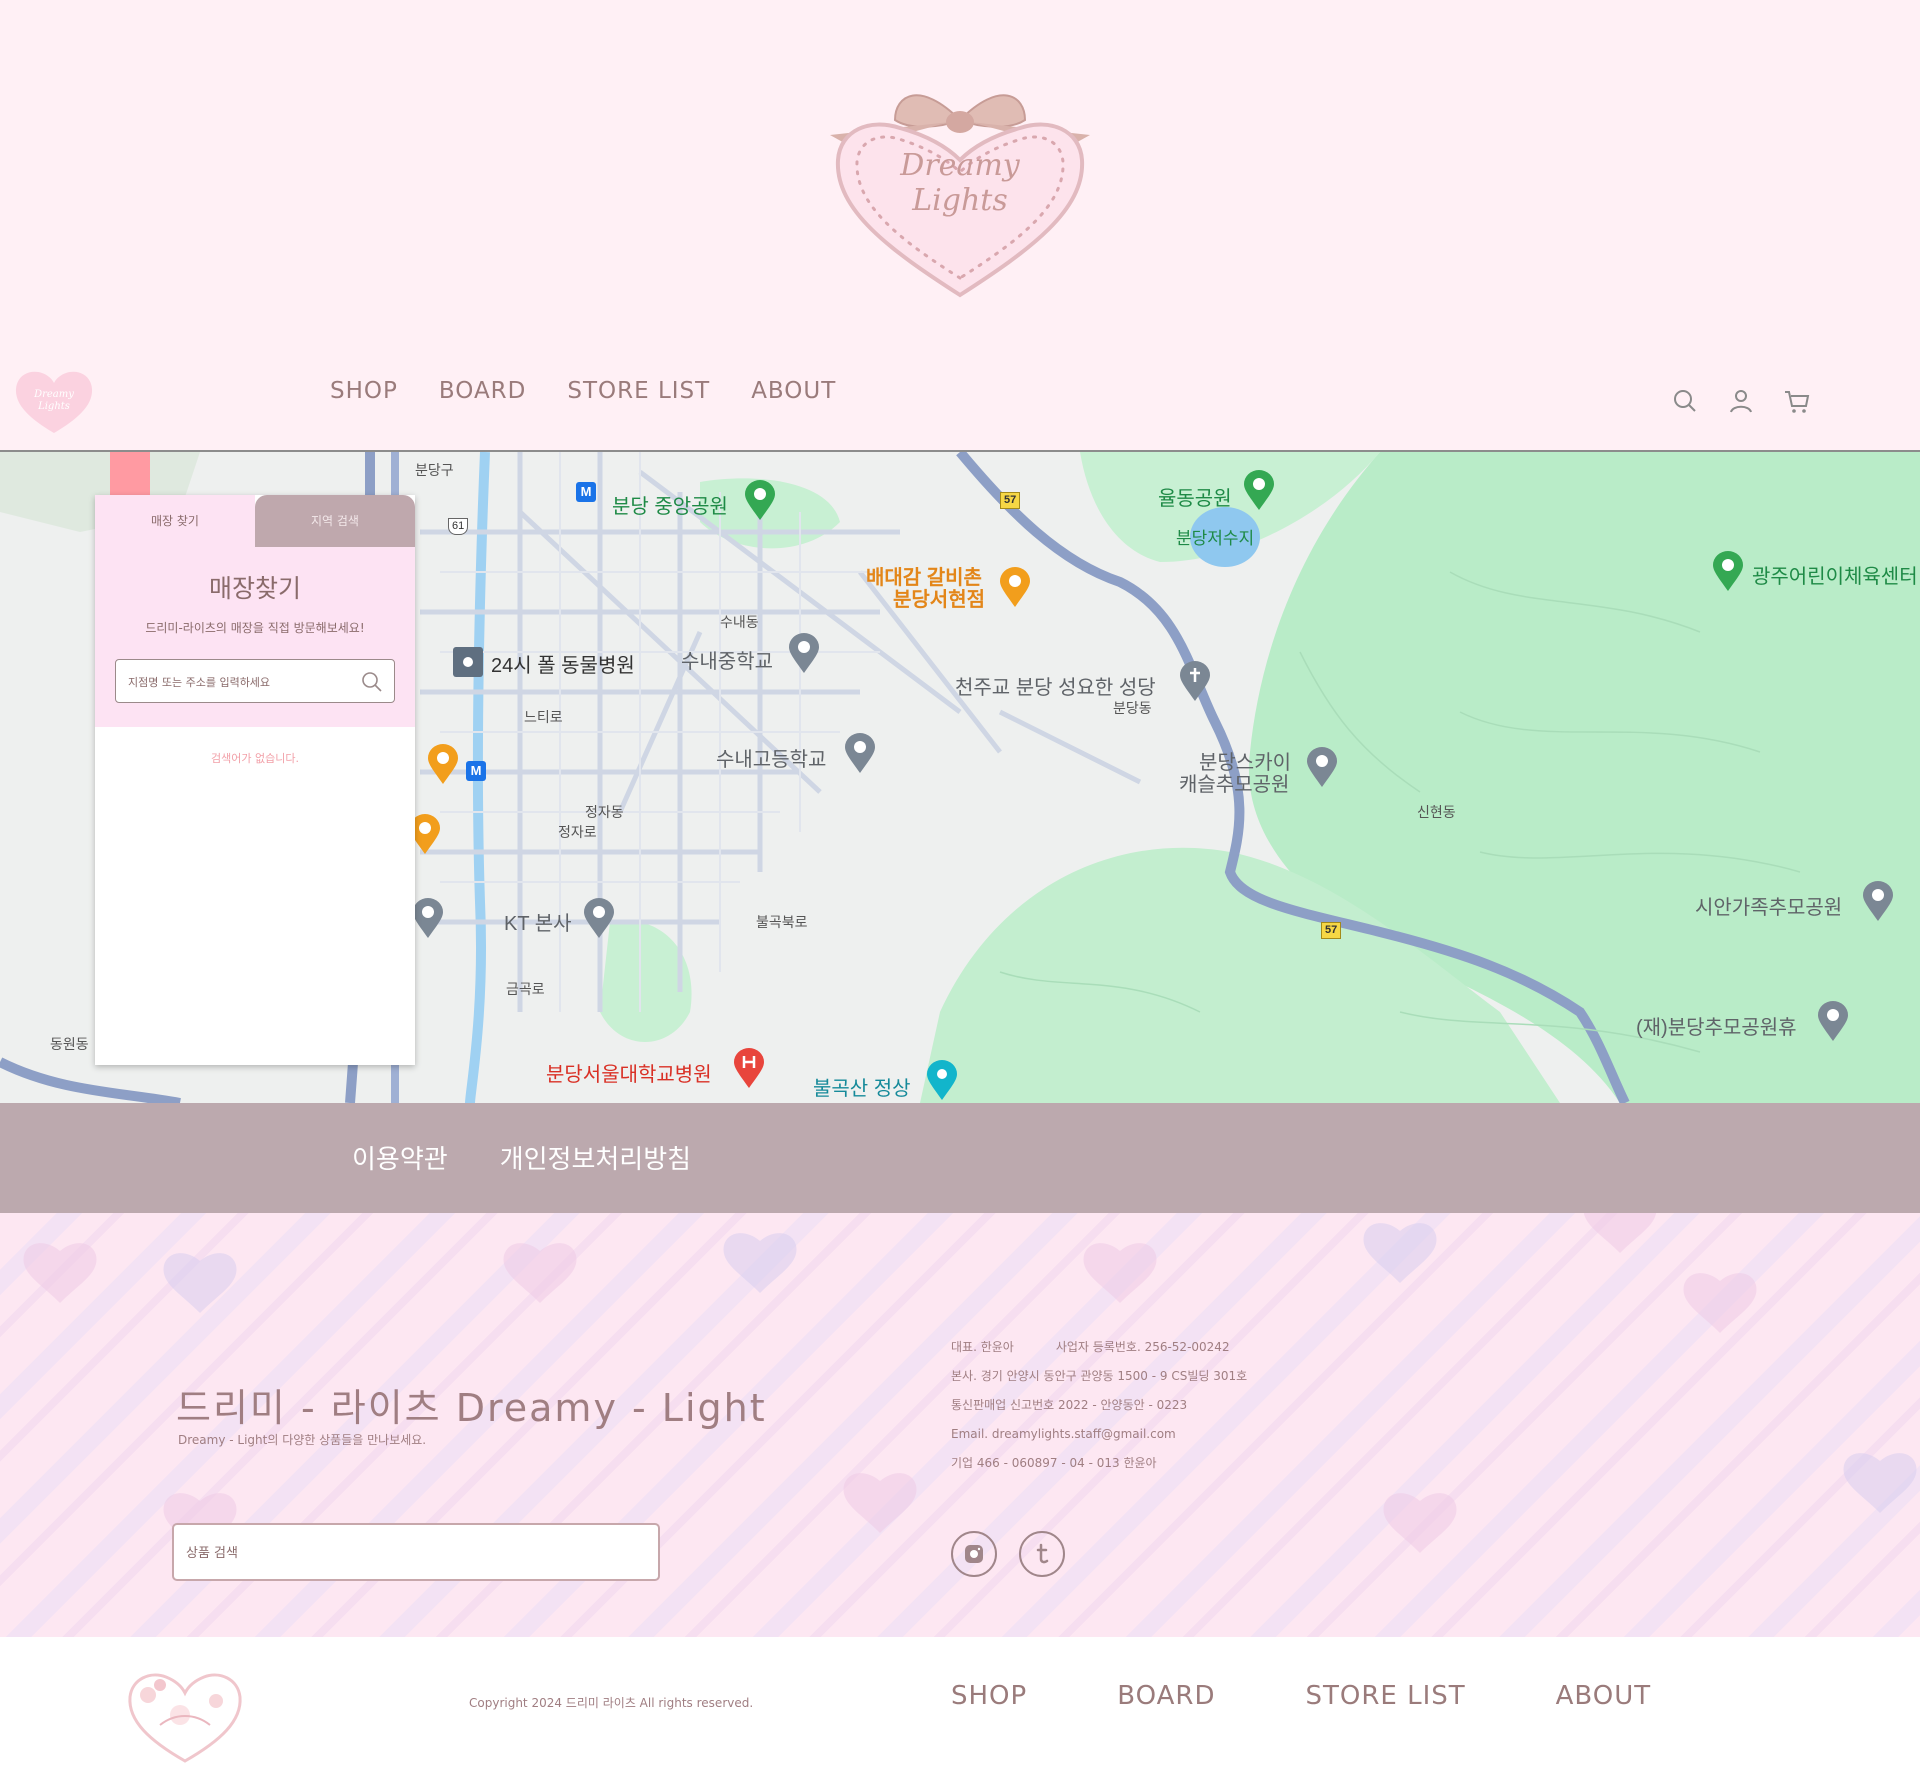 This screenshot has width=1920, height=1767. What do you see at coordinates (255, 628) in the screenshot?
I see `panel-description: 드리미-라이츠의 매장을 직접 방문해보세요!` at bounding box center [255, 628].